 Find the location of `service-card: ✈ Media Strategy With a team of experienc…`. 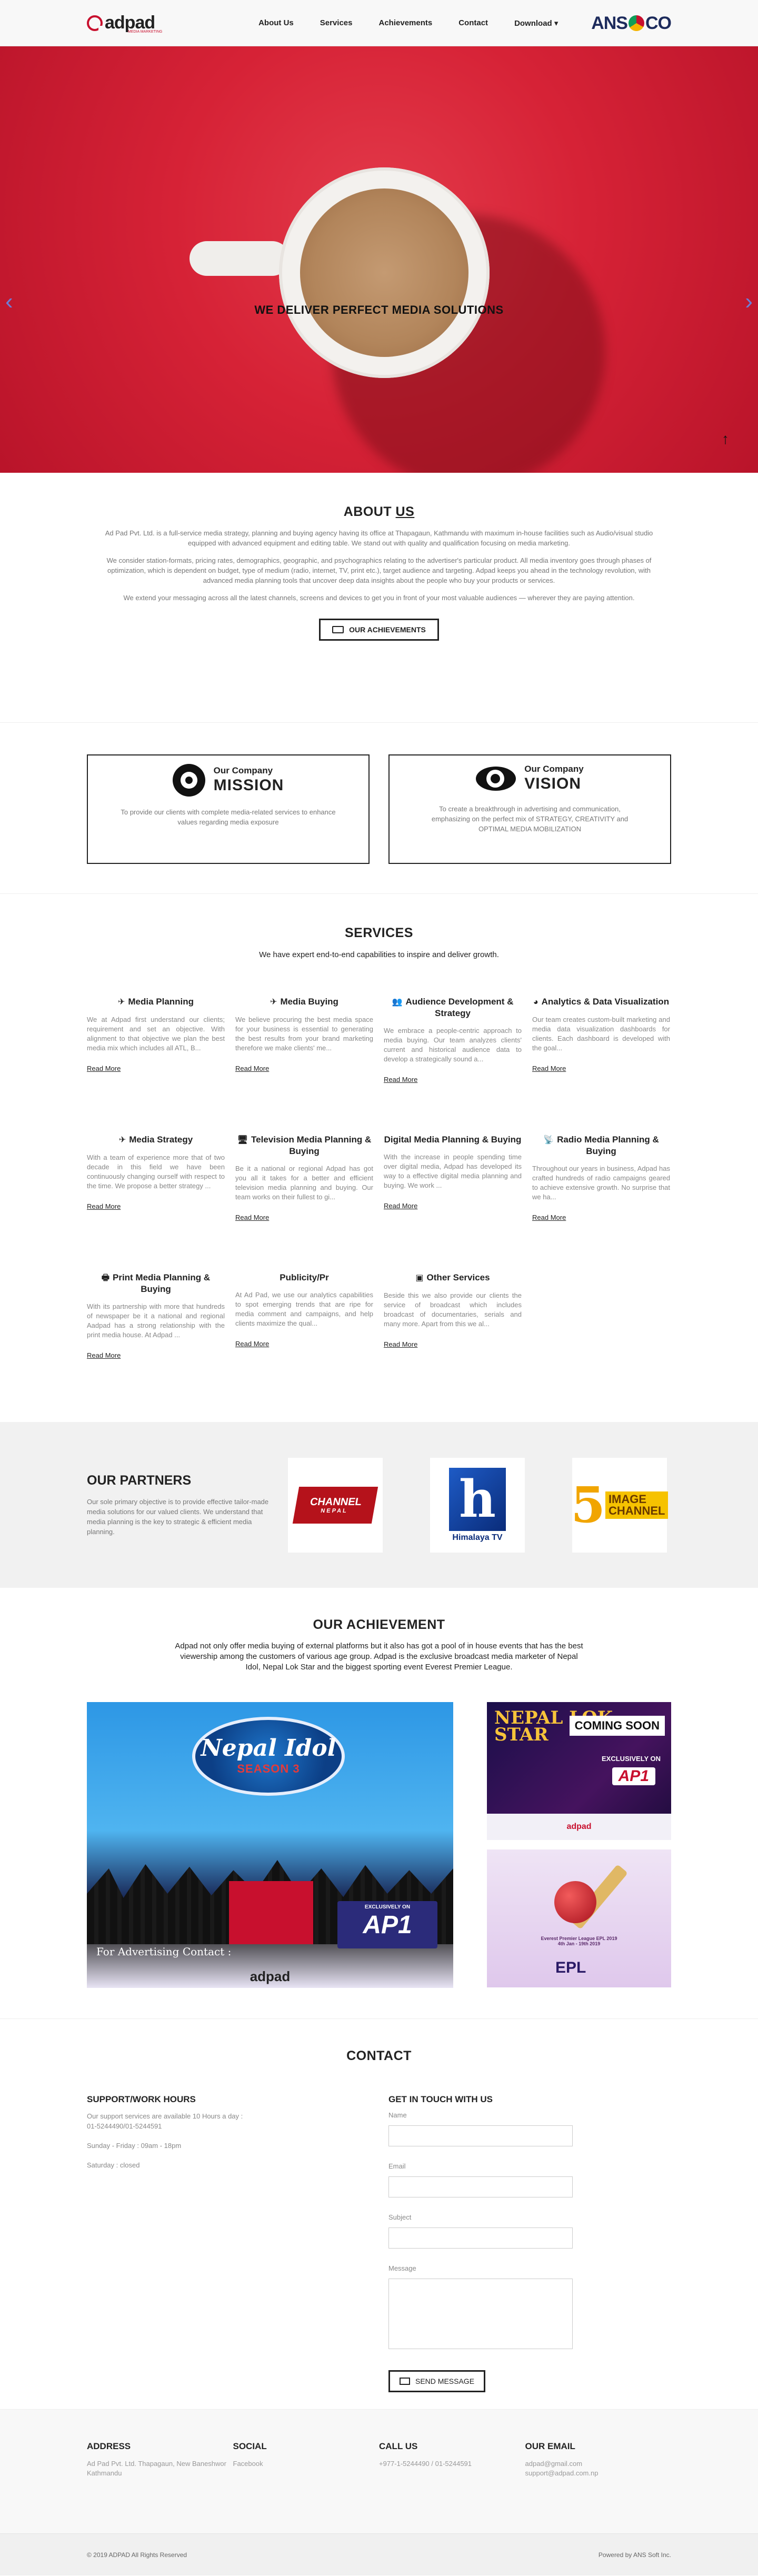

service-card: ✈ Media Strategy With a team of experienc… is located at coordinates (156, 1203).